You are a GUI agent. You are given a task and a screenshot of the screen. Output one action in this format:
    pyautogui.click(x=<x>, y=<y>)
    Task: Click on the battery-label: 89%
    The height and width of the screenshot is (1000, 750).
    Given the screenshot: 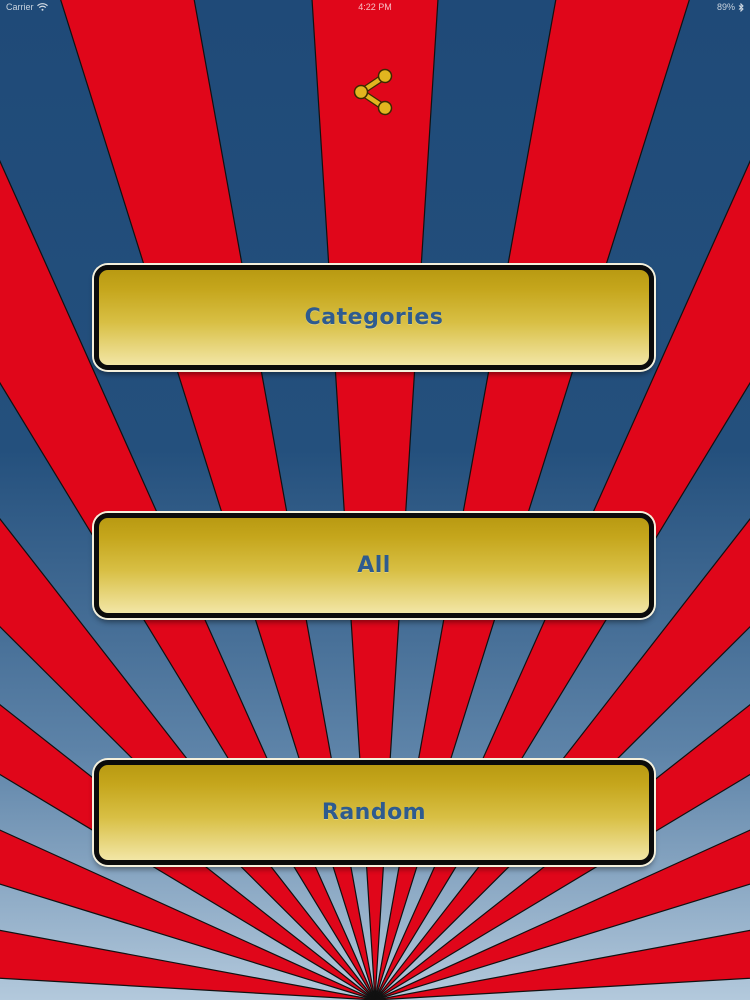 What is the action you would take?
    pyautogui.click(x=725, y=7)
    